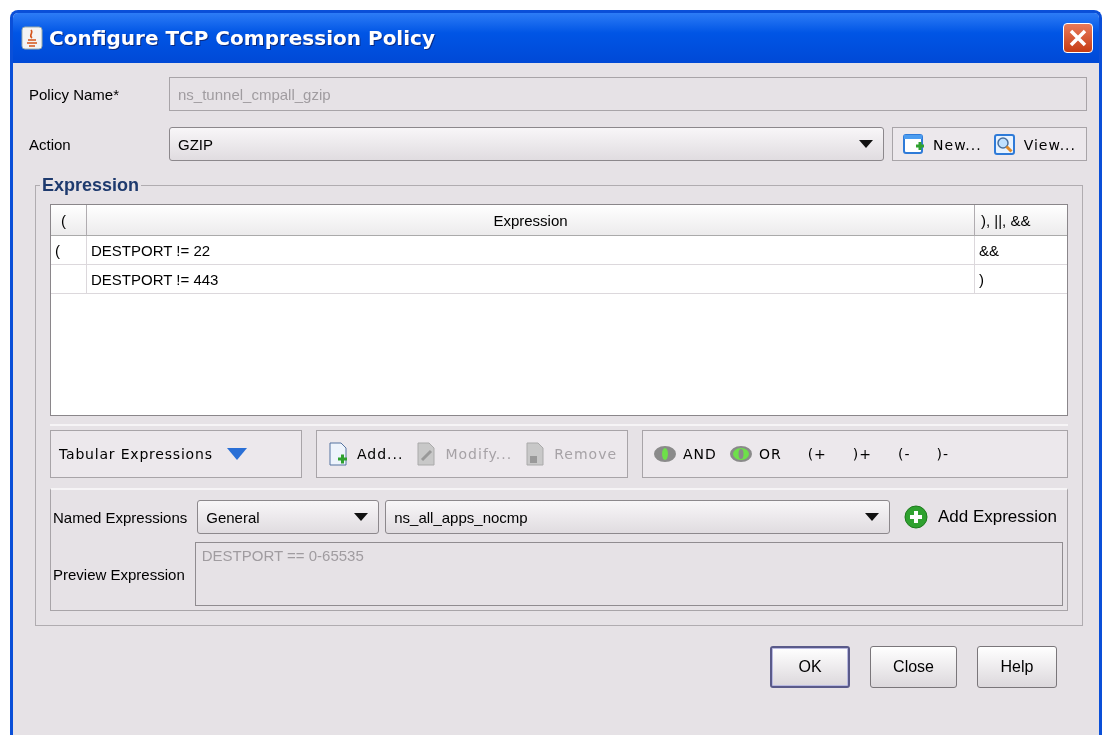  Describe the element at coordinates (120, 517) in the screenshot. I see `field-label: Named Expressions` at that location.